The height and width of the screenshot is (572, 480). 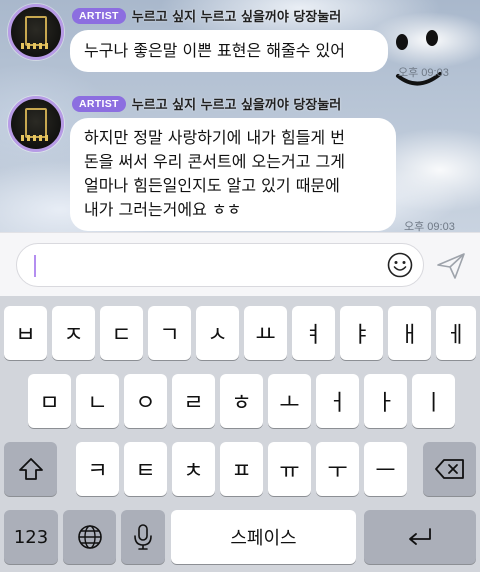 I want to click on key: ㅎ, so click(x=241, y=401).